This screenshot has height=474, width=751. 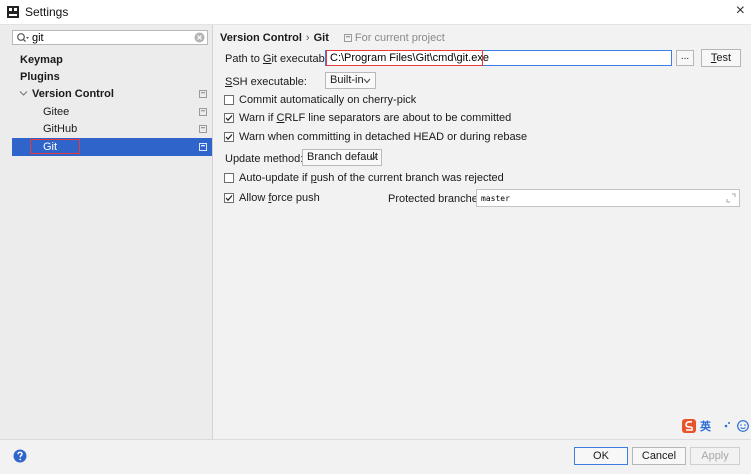 What do you see at coordinates (199, 37) in the screenshot?
I see `clear-search-icon` at bounding box center [199, 37].